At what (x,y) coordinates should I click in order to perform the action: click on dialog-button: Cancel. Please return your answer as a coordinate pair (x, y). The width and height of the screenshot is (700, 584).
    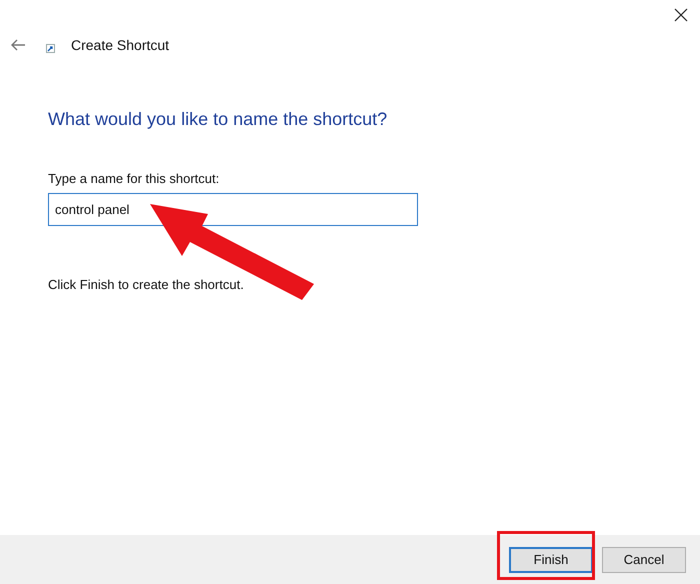
    Looking at the image, I should click on (644, 559).